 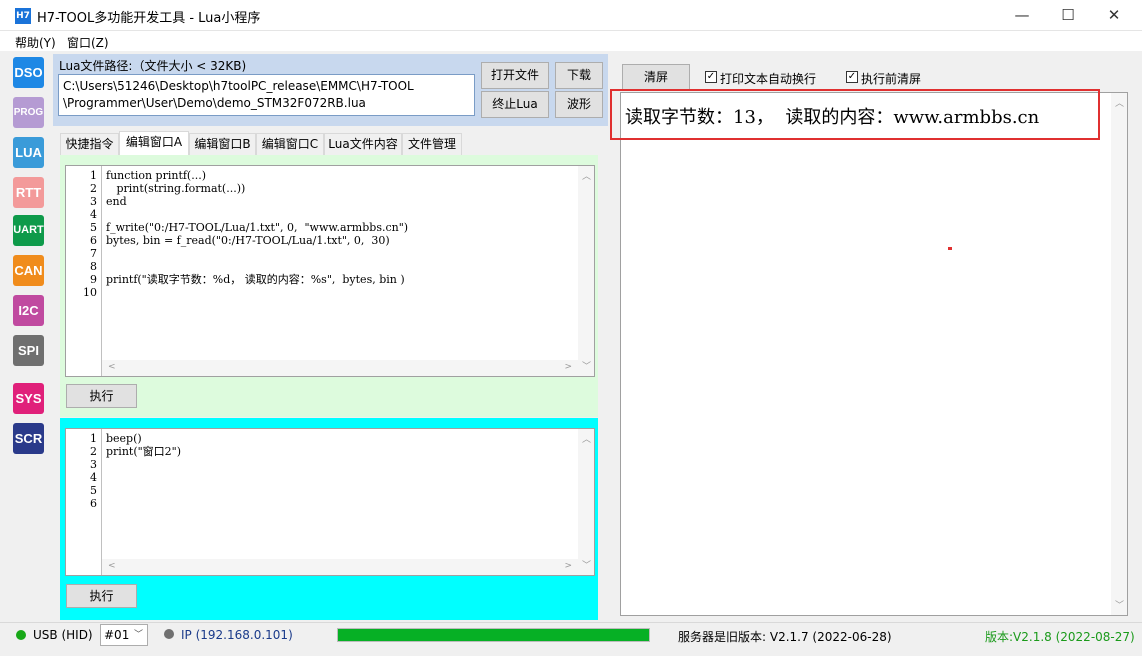 I want to click on title-bar: H7 H7-TOOL多功能开发工具 - Lua小程序 — ☐ ✕, so click(x=571, y=15).